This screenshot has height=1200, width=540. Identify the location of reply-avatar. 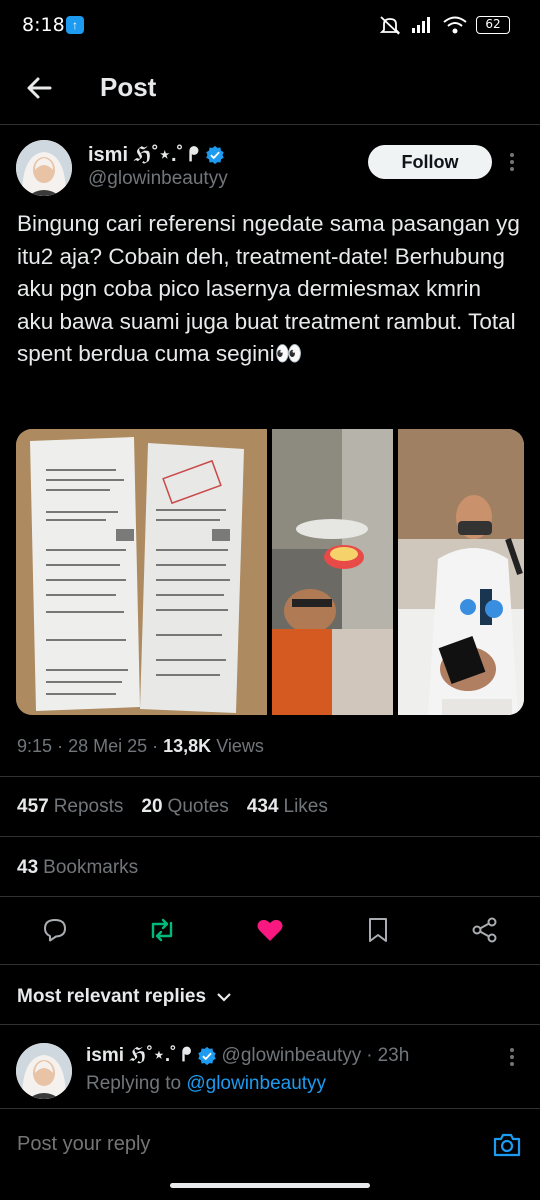
(44, 1071).